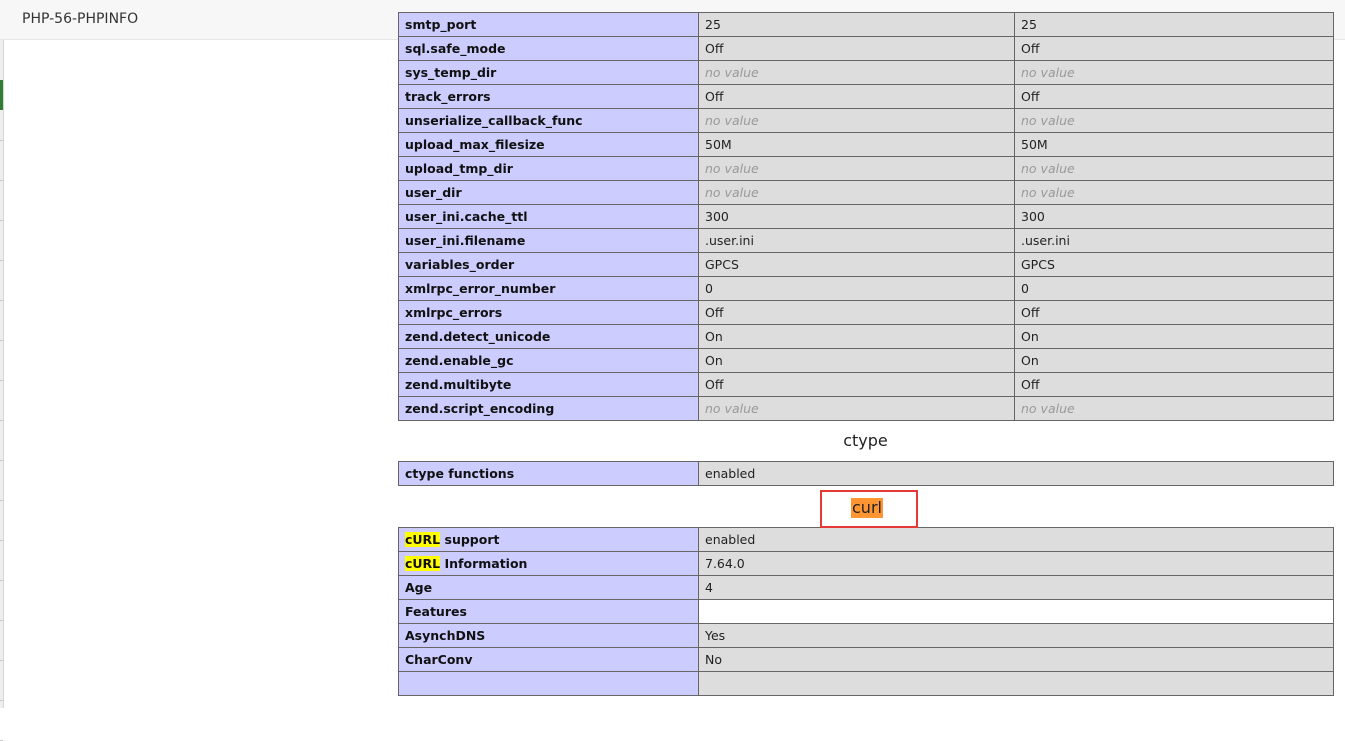 The image size is (1345, 741). What do you see at coordinates (80, 19) in the screenshot?
I see `window-title: PHP-56-PHPINFO` at bounding box center [80, 19].